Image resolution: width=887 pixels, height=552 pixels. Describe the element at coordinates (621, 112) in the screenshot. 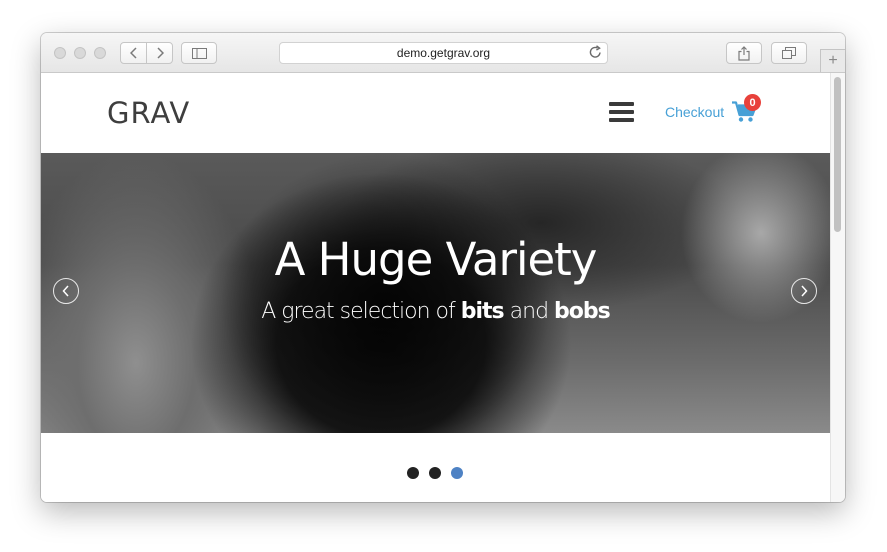

I see `menu-icon` at that location.